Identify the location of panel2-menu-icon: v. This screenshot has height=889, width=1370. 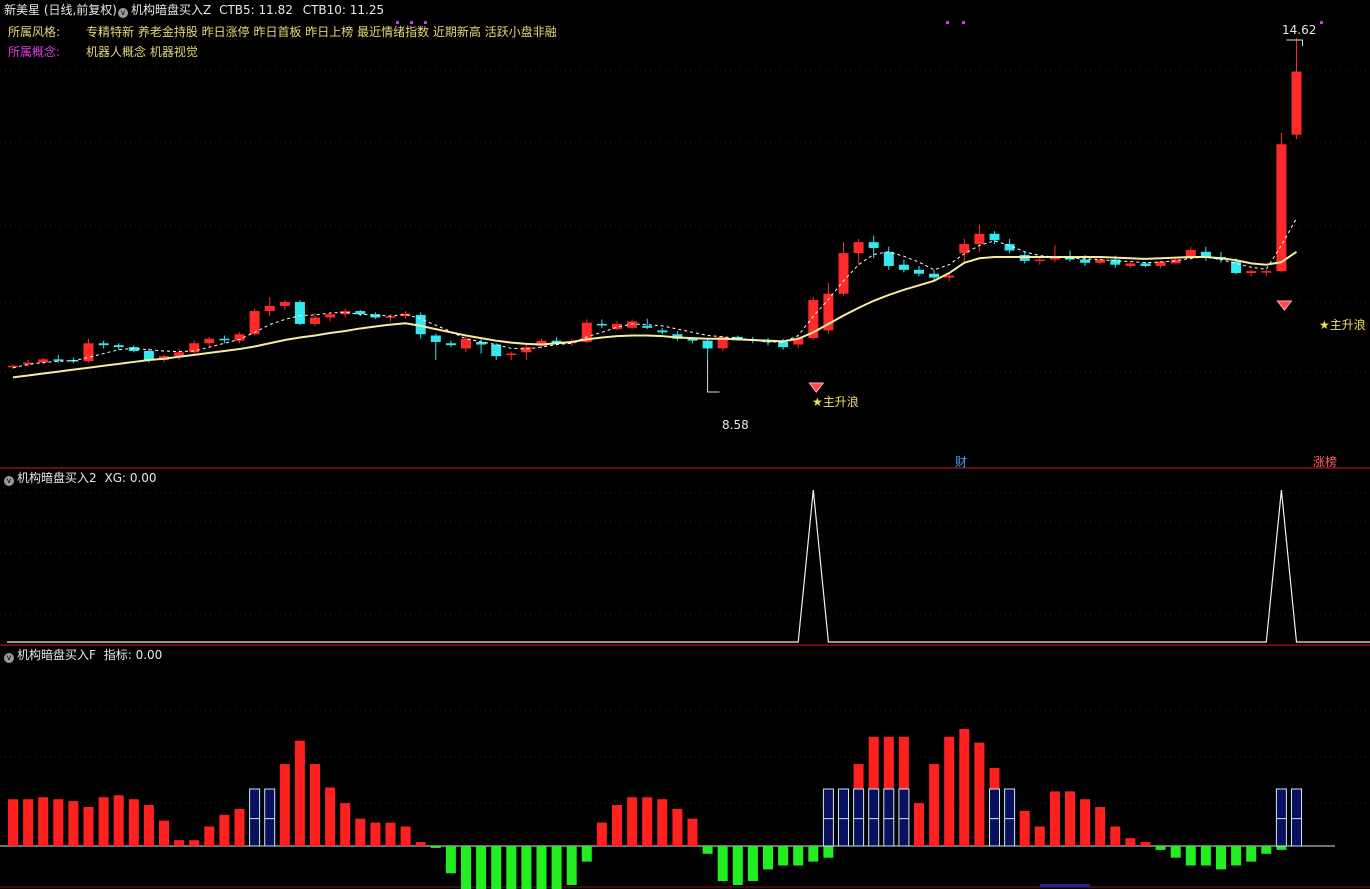
(9, 481).